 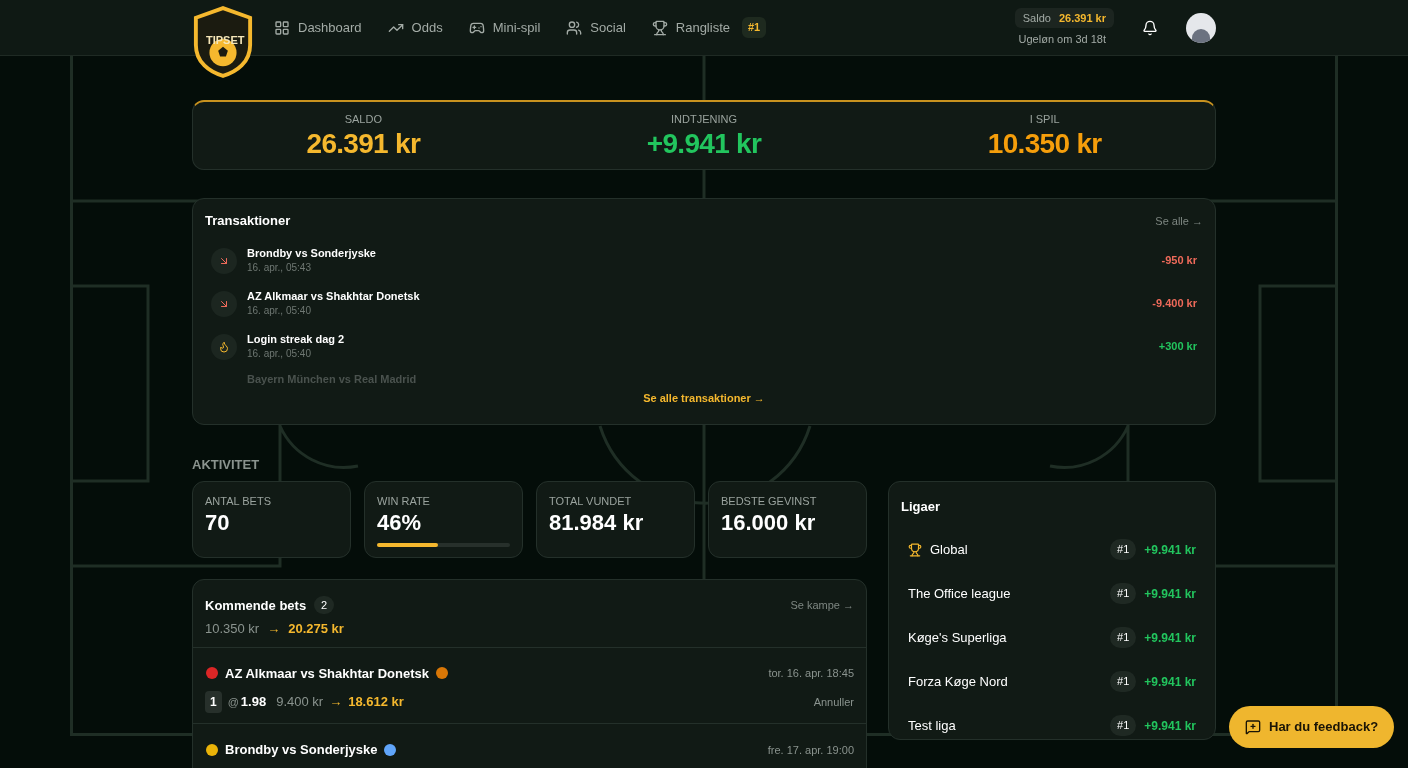 What do you see at coordinates (920, 506) in the screenshot?
I see `leagues-title: Ligaer` at bounding box center [920, 506].